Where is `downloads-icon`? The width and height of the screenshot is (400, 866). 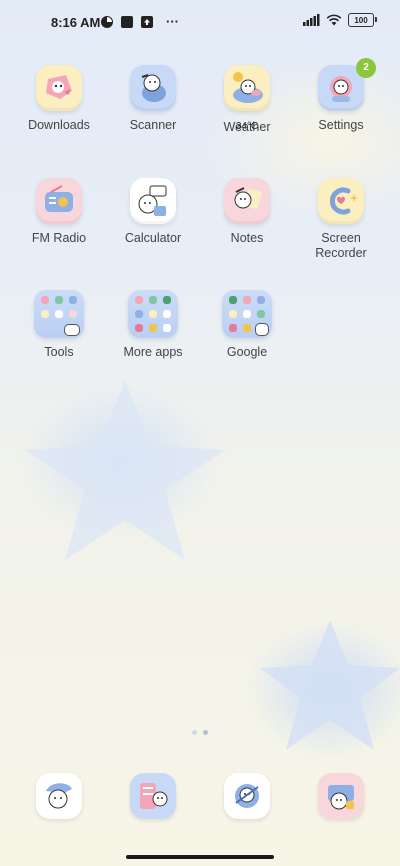 downloads-icon is located at coordinates (59, 88).